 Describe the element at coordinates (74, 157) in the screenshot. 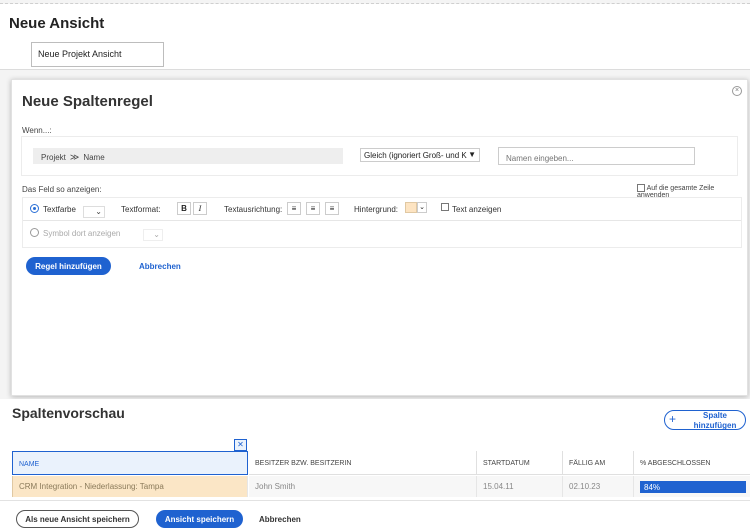

I see `chevron-right-icon: ≫` at that location.